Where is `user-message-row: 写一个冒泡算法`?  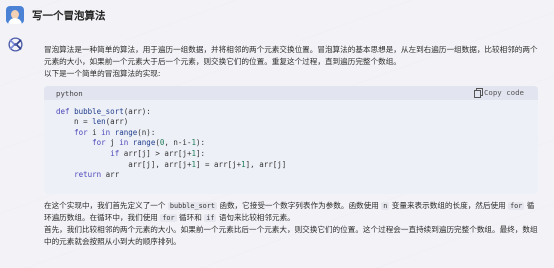 user-message-row: 写一个冒泡算法 is located at coordinates (277, 15).